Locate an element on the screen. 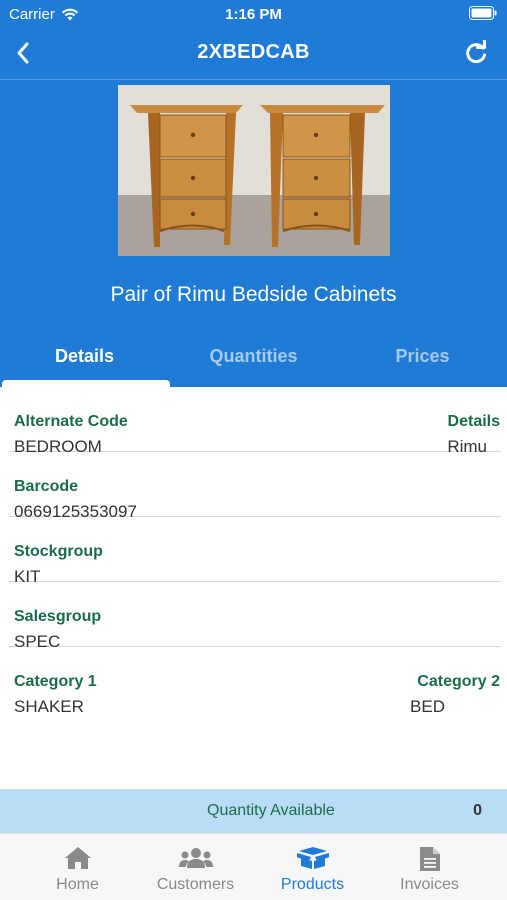 Image resolution: width=507 pixels, height=900 pixels. alternate-code-label: Alternate Code is located at coordinates (71, 421).